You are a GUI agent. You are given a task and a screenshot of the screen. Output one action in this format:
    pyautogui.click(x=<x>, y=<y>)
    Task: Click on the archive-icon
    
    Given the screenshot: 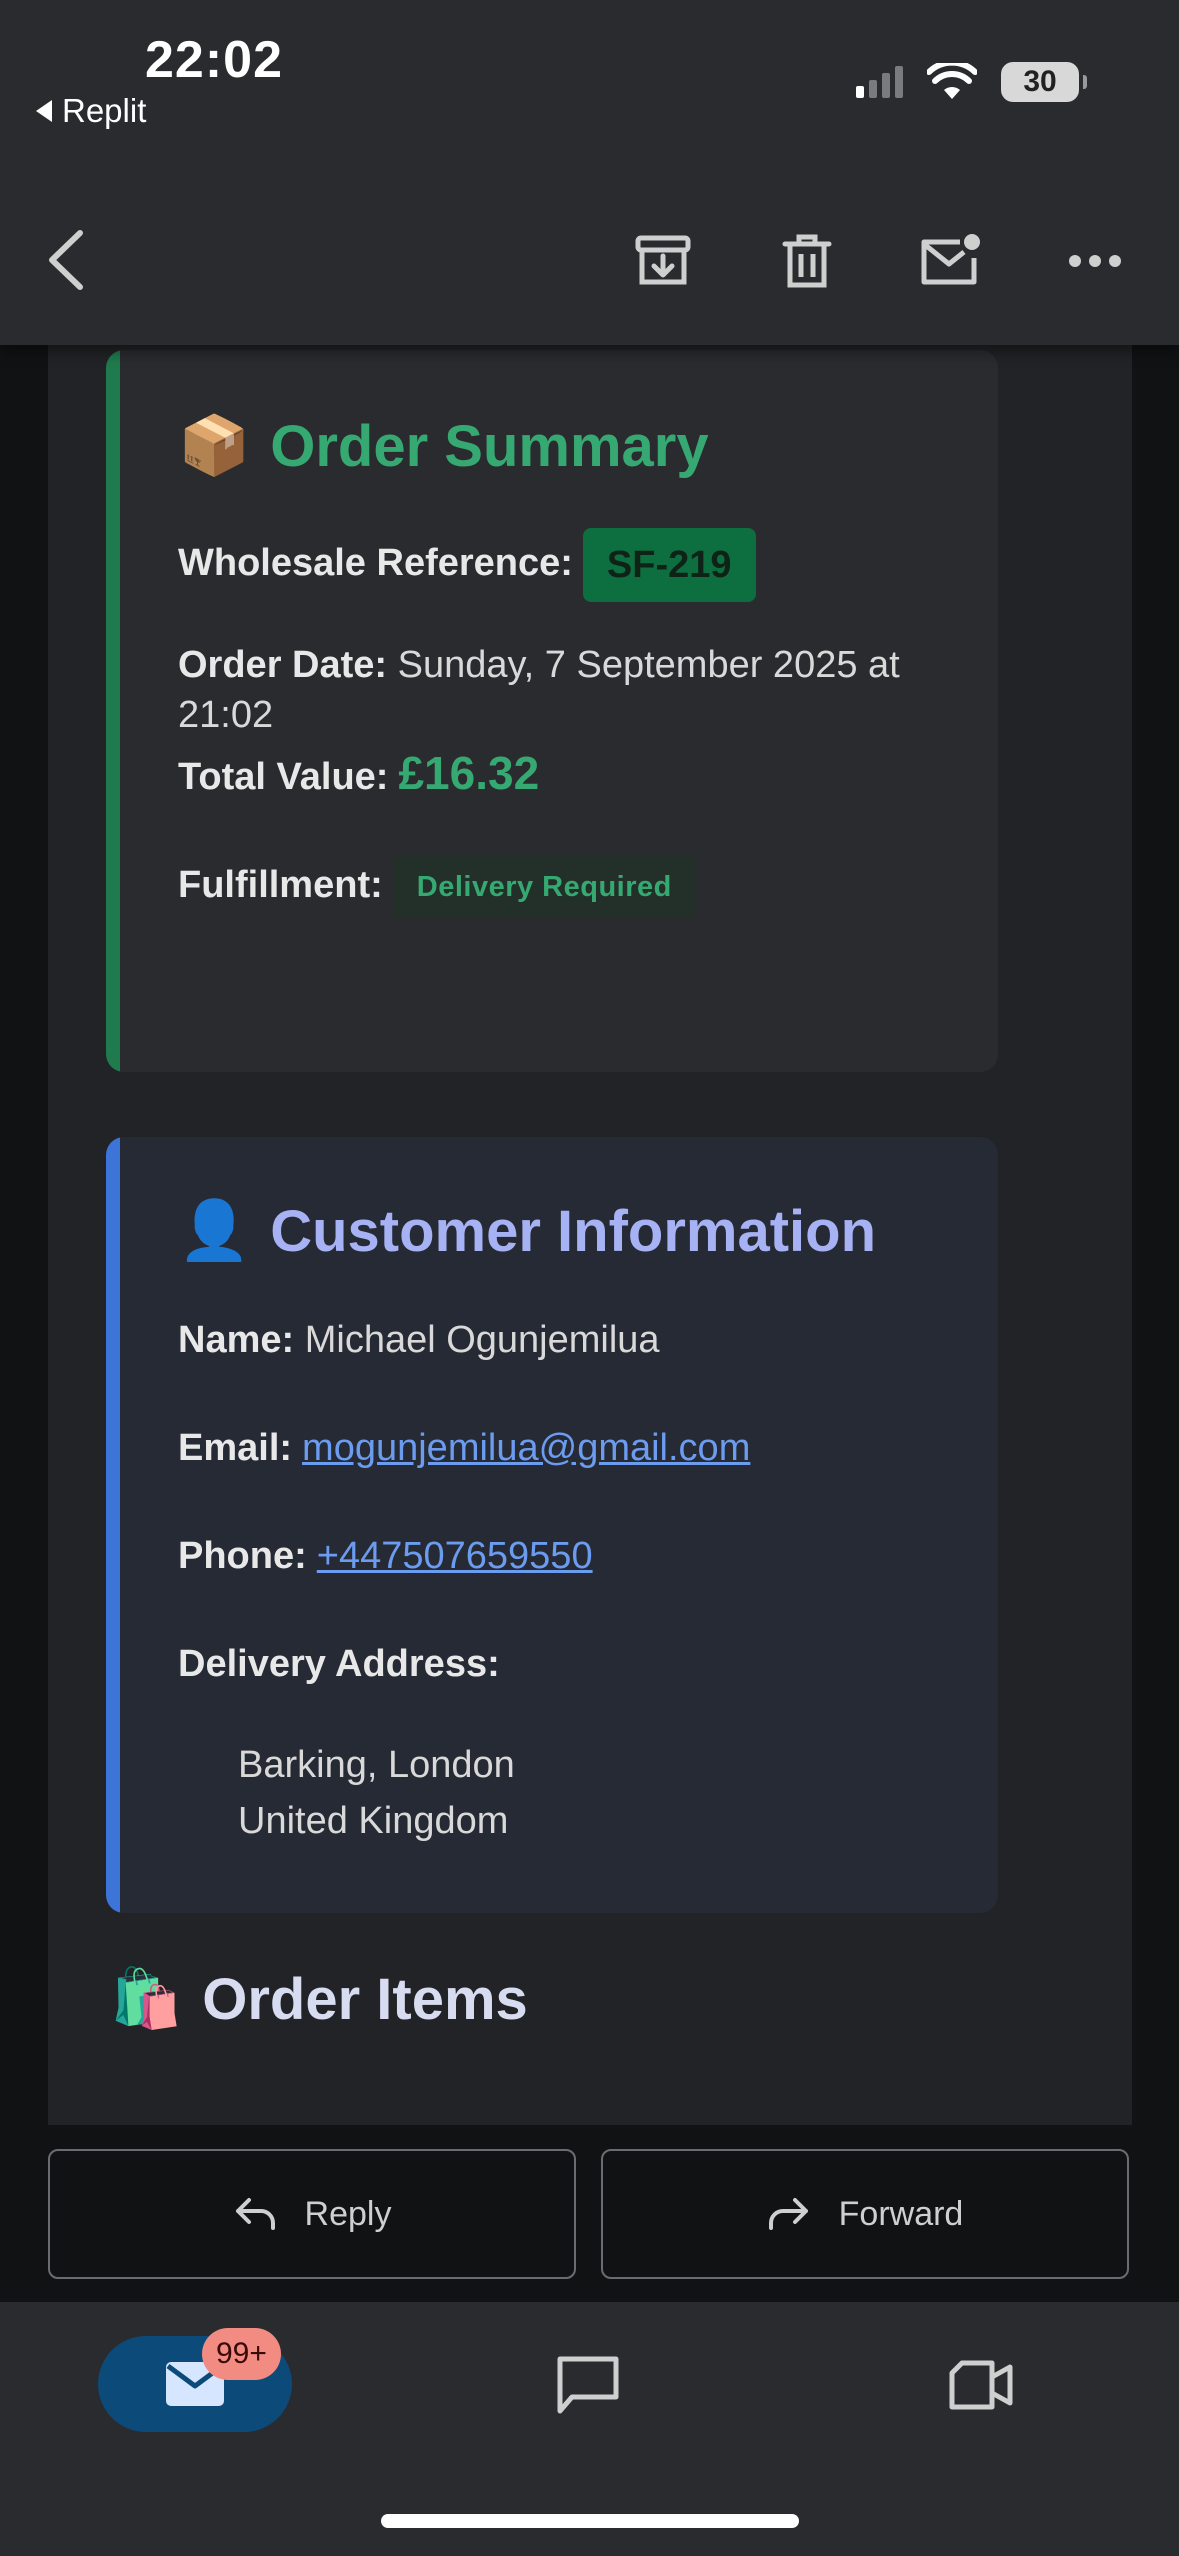 What is the action you would take?
    pyautogui.click(x=663, y=261)
    